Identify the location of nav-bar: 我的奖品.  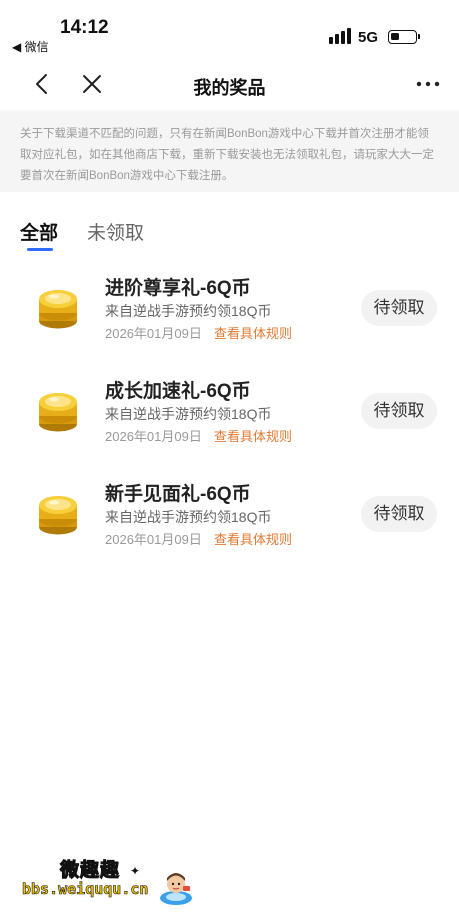
(229, 84).